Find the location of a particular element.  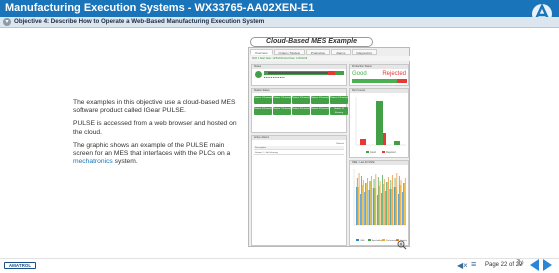

production-status-header: Production Status is located at coordinates (379, 67).